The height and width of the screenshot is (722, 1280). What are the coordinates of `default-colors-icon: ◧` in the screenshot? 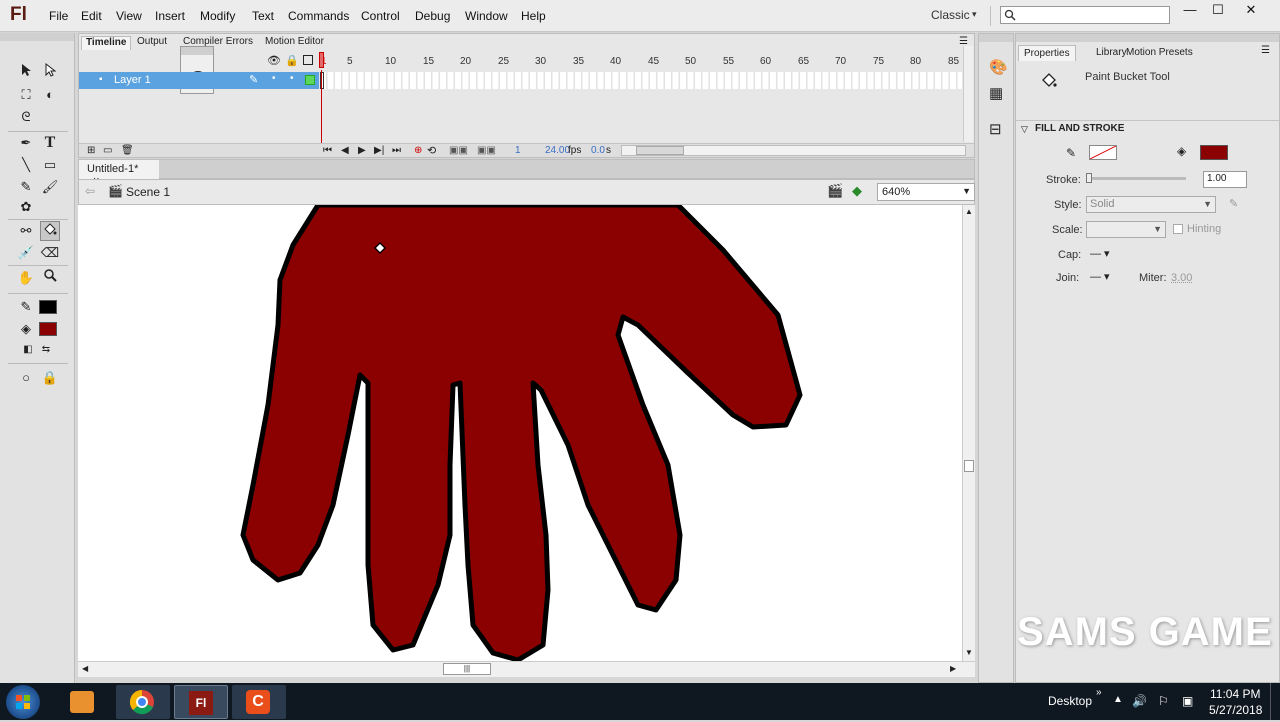 It's located at (28, 350).